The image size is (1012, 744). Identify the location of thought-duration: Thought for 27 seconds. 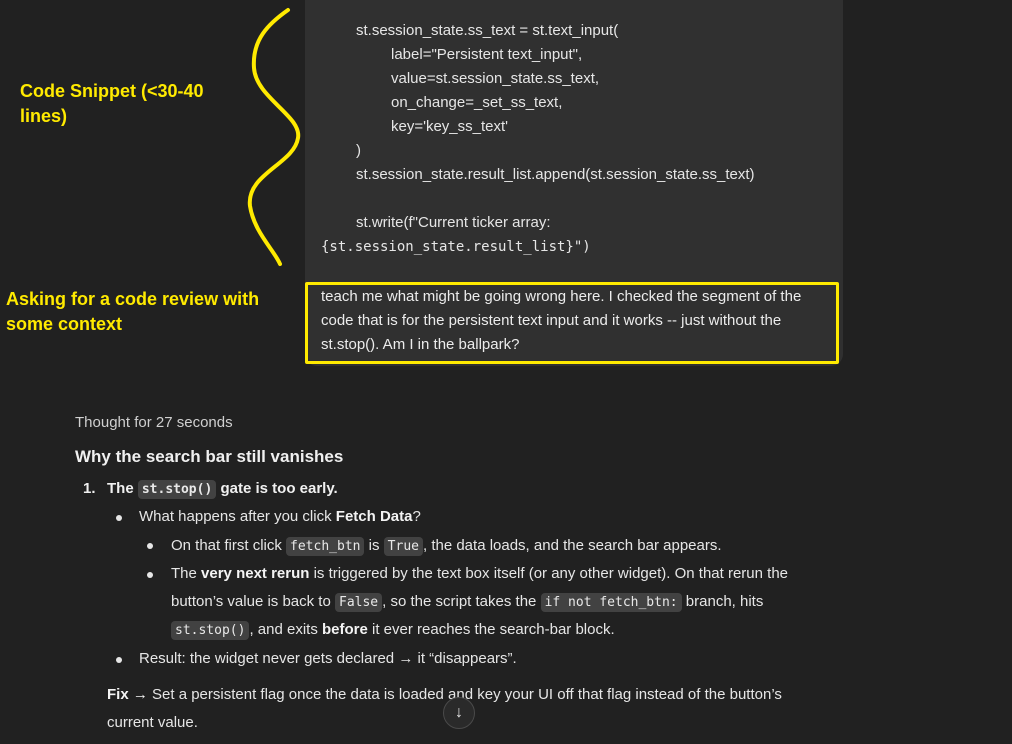
(154, 422).